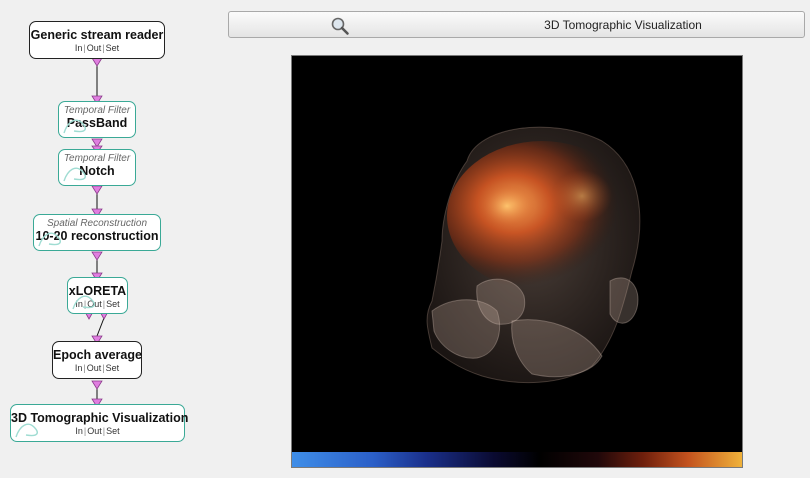 This screenshot has height=478, width=810. I want to click on box-temporal-filter-passband: Temporal Filter PassBand, so click(97, 119).